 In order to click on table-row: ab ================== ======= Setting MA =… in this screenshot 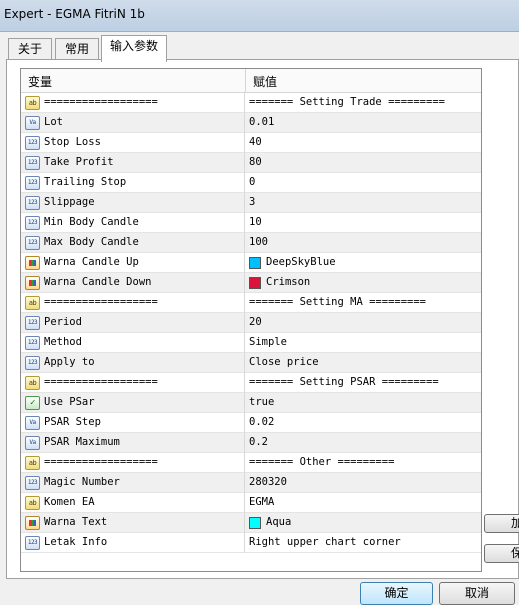, I will do `click(251, 303)`.